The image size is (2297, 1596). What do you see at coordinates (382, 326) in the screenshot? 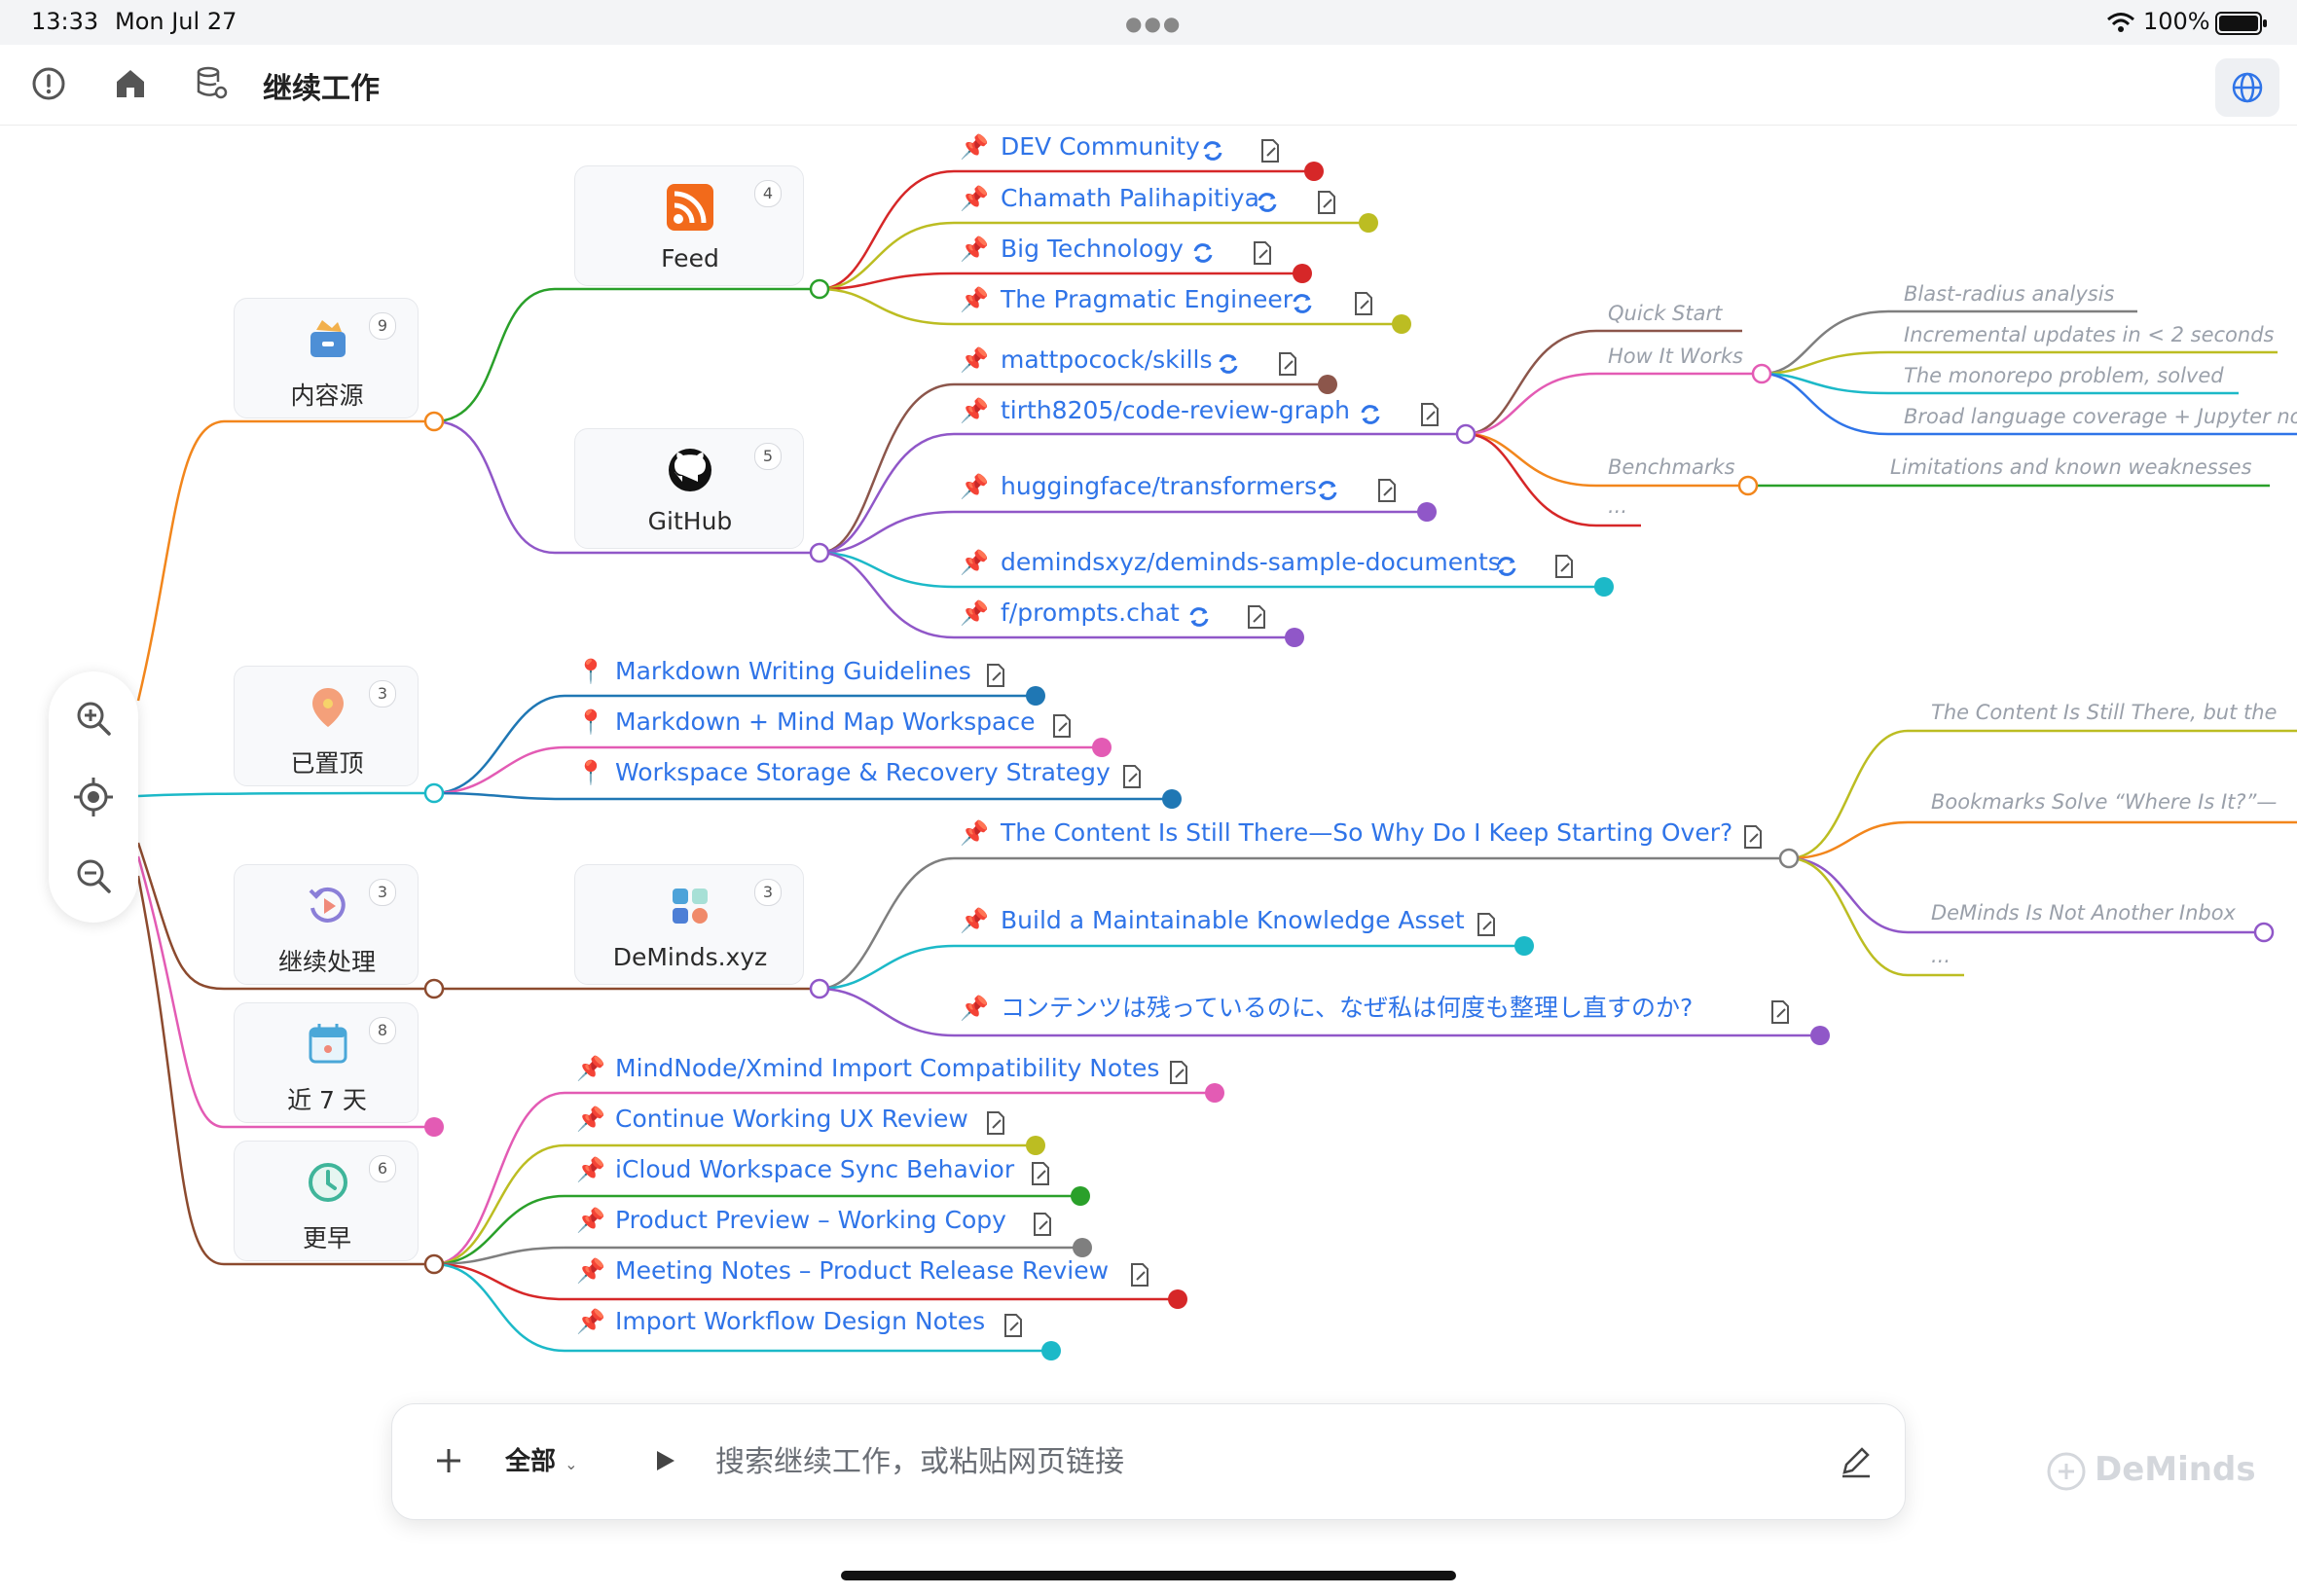
I see `count-badge: 9` at bounding box center [382, 326].